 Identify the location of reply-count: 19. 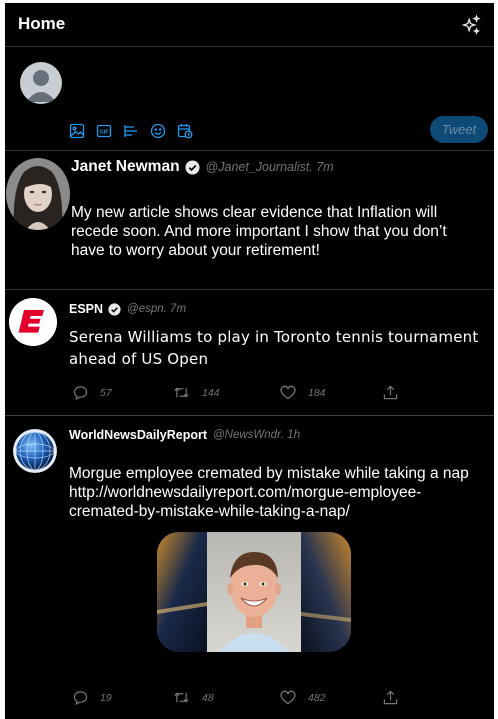
(106, 697).